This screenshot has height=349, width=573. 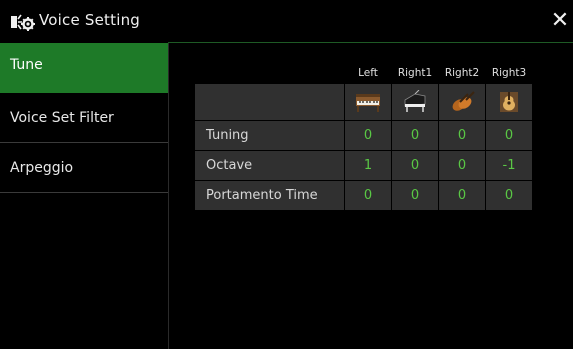 What do you see at coordinates (462, 165) in the screenshot?
I see `octave-right2-value: 0` at bounding box center [462, 165].